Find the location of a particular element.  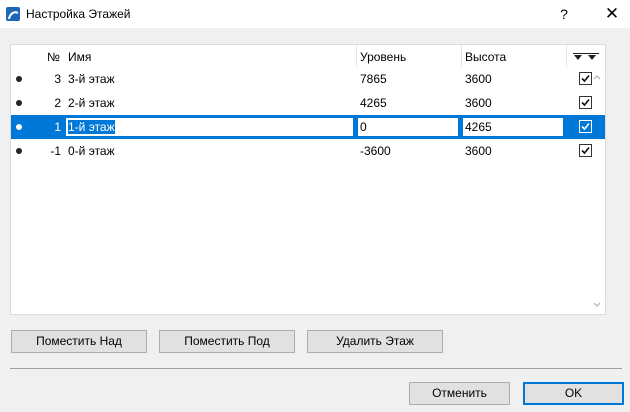

table-row: -1 0-й этаж -3600 3600 is located at coordinates (308, 151).